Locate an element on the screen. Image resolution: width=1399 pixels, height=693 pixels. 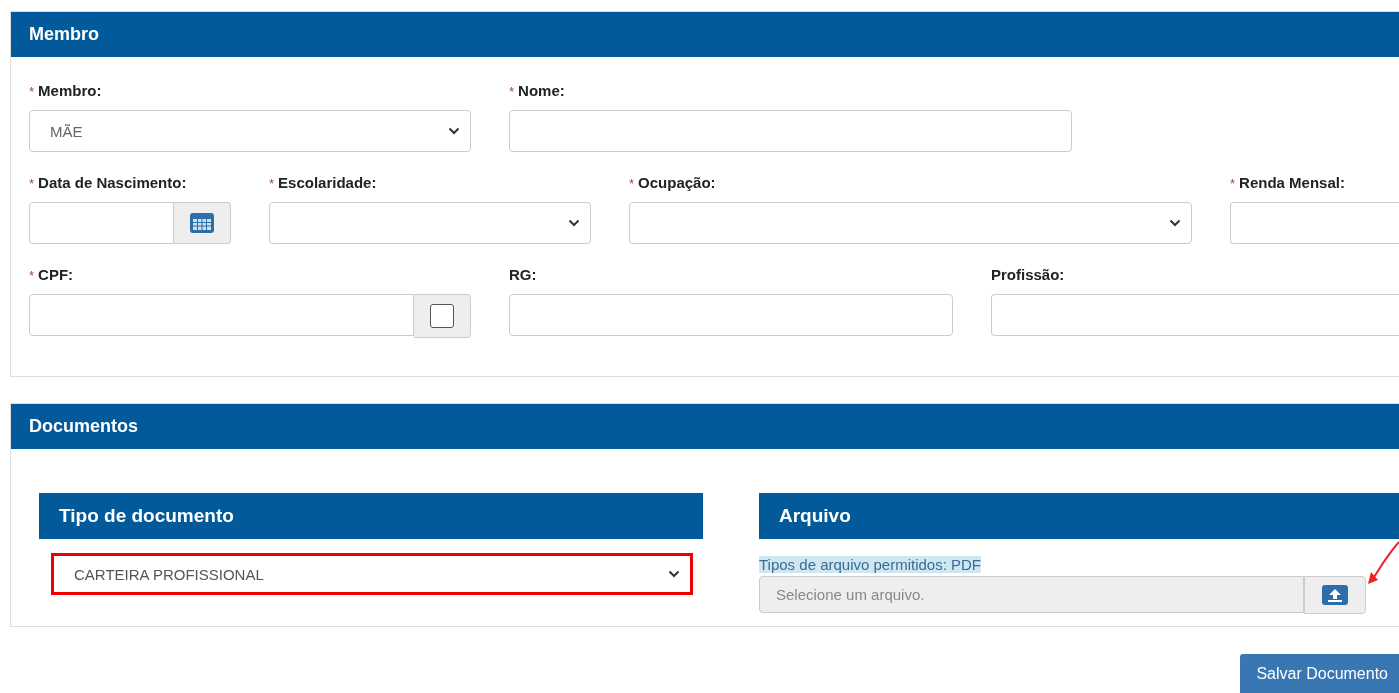
panel-header: Tipo de documento is located at coordinates (371, 516).